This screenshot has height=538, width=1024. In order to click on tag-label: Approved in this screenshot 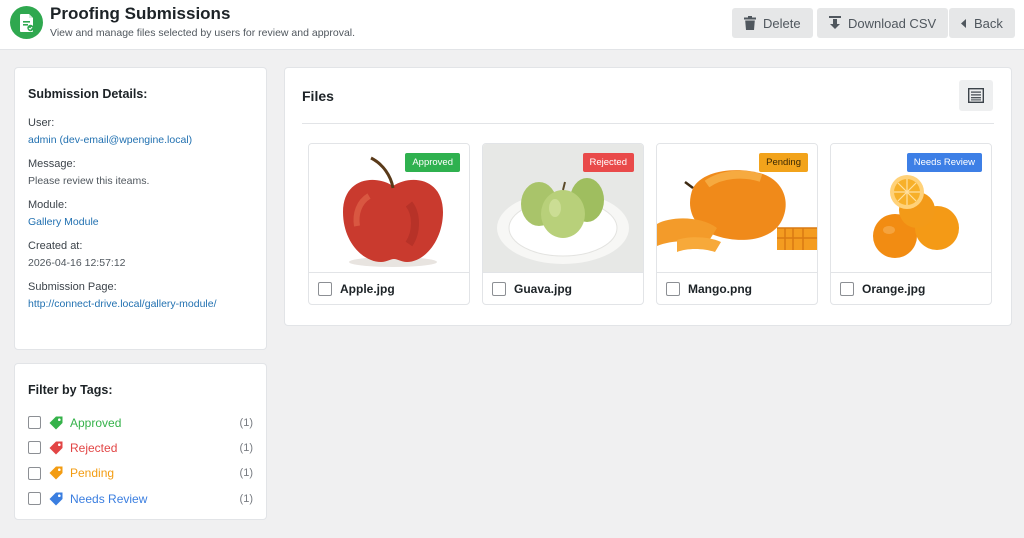, I will do `click(96, 422)`.